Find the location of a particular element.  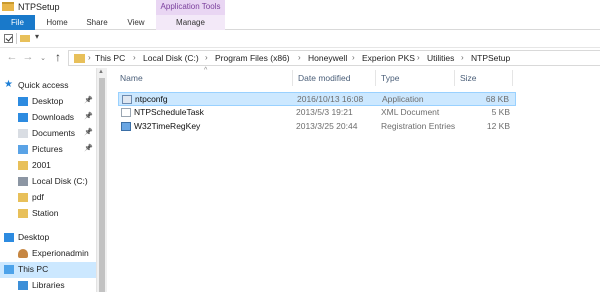

sidebar-item-desktop: Desktop 📌 is located at coordinates (48, 102).